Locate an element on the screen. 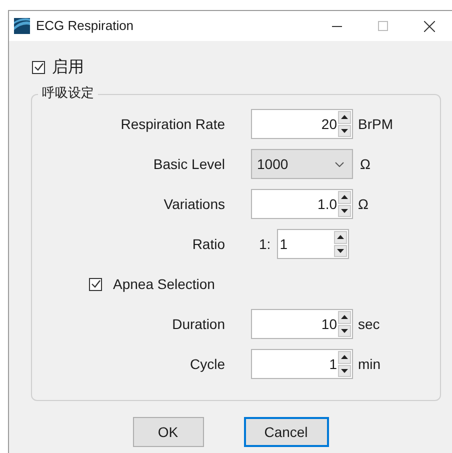 The width and height of the screenshot is (452, 453). field-label: Duration is located at coordinates (198, 324).